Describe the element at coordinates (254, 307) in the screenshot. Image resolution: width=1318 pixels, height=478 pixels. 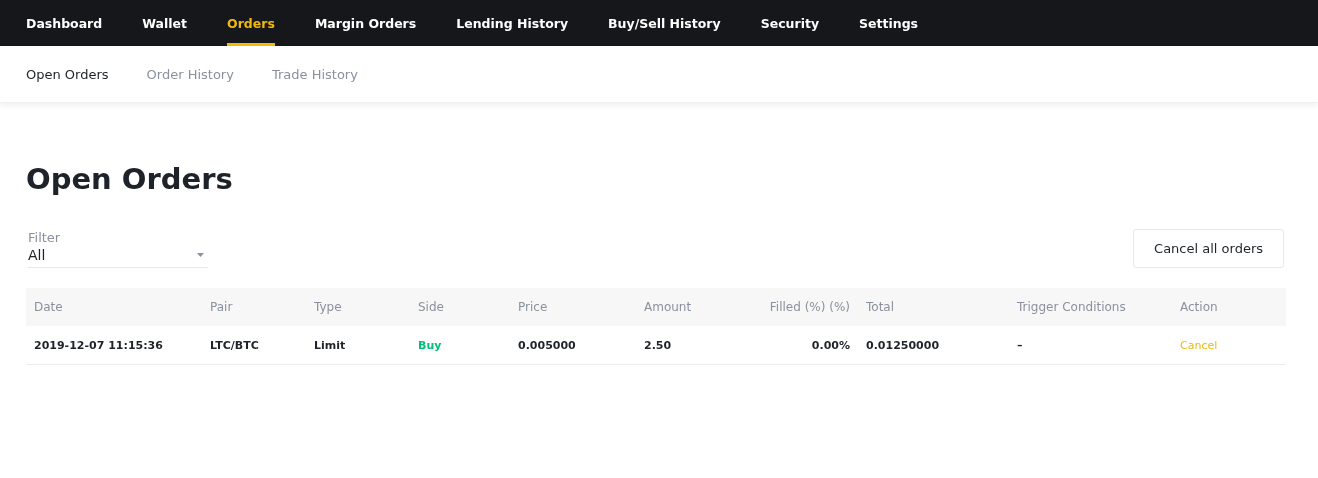
I see `column-header: Pair` at that location.